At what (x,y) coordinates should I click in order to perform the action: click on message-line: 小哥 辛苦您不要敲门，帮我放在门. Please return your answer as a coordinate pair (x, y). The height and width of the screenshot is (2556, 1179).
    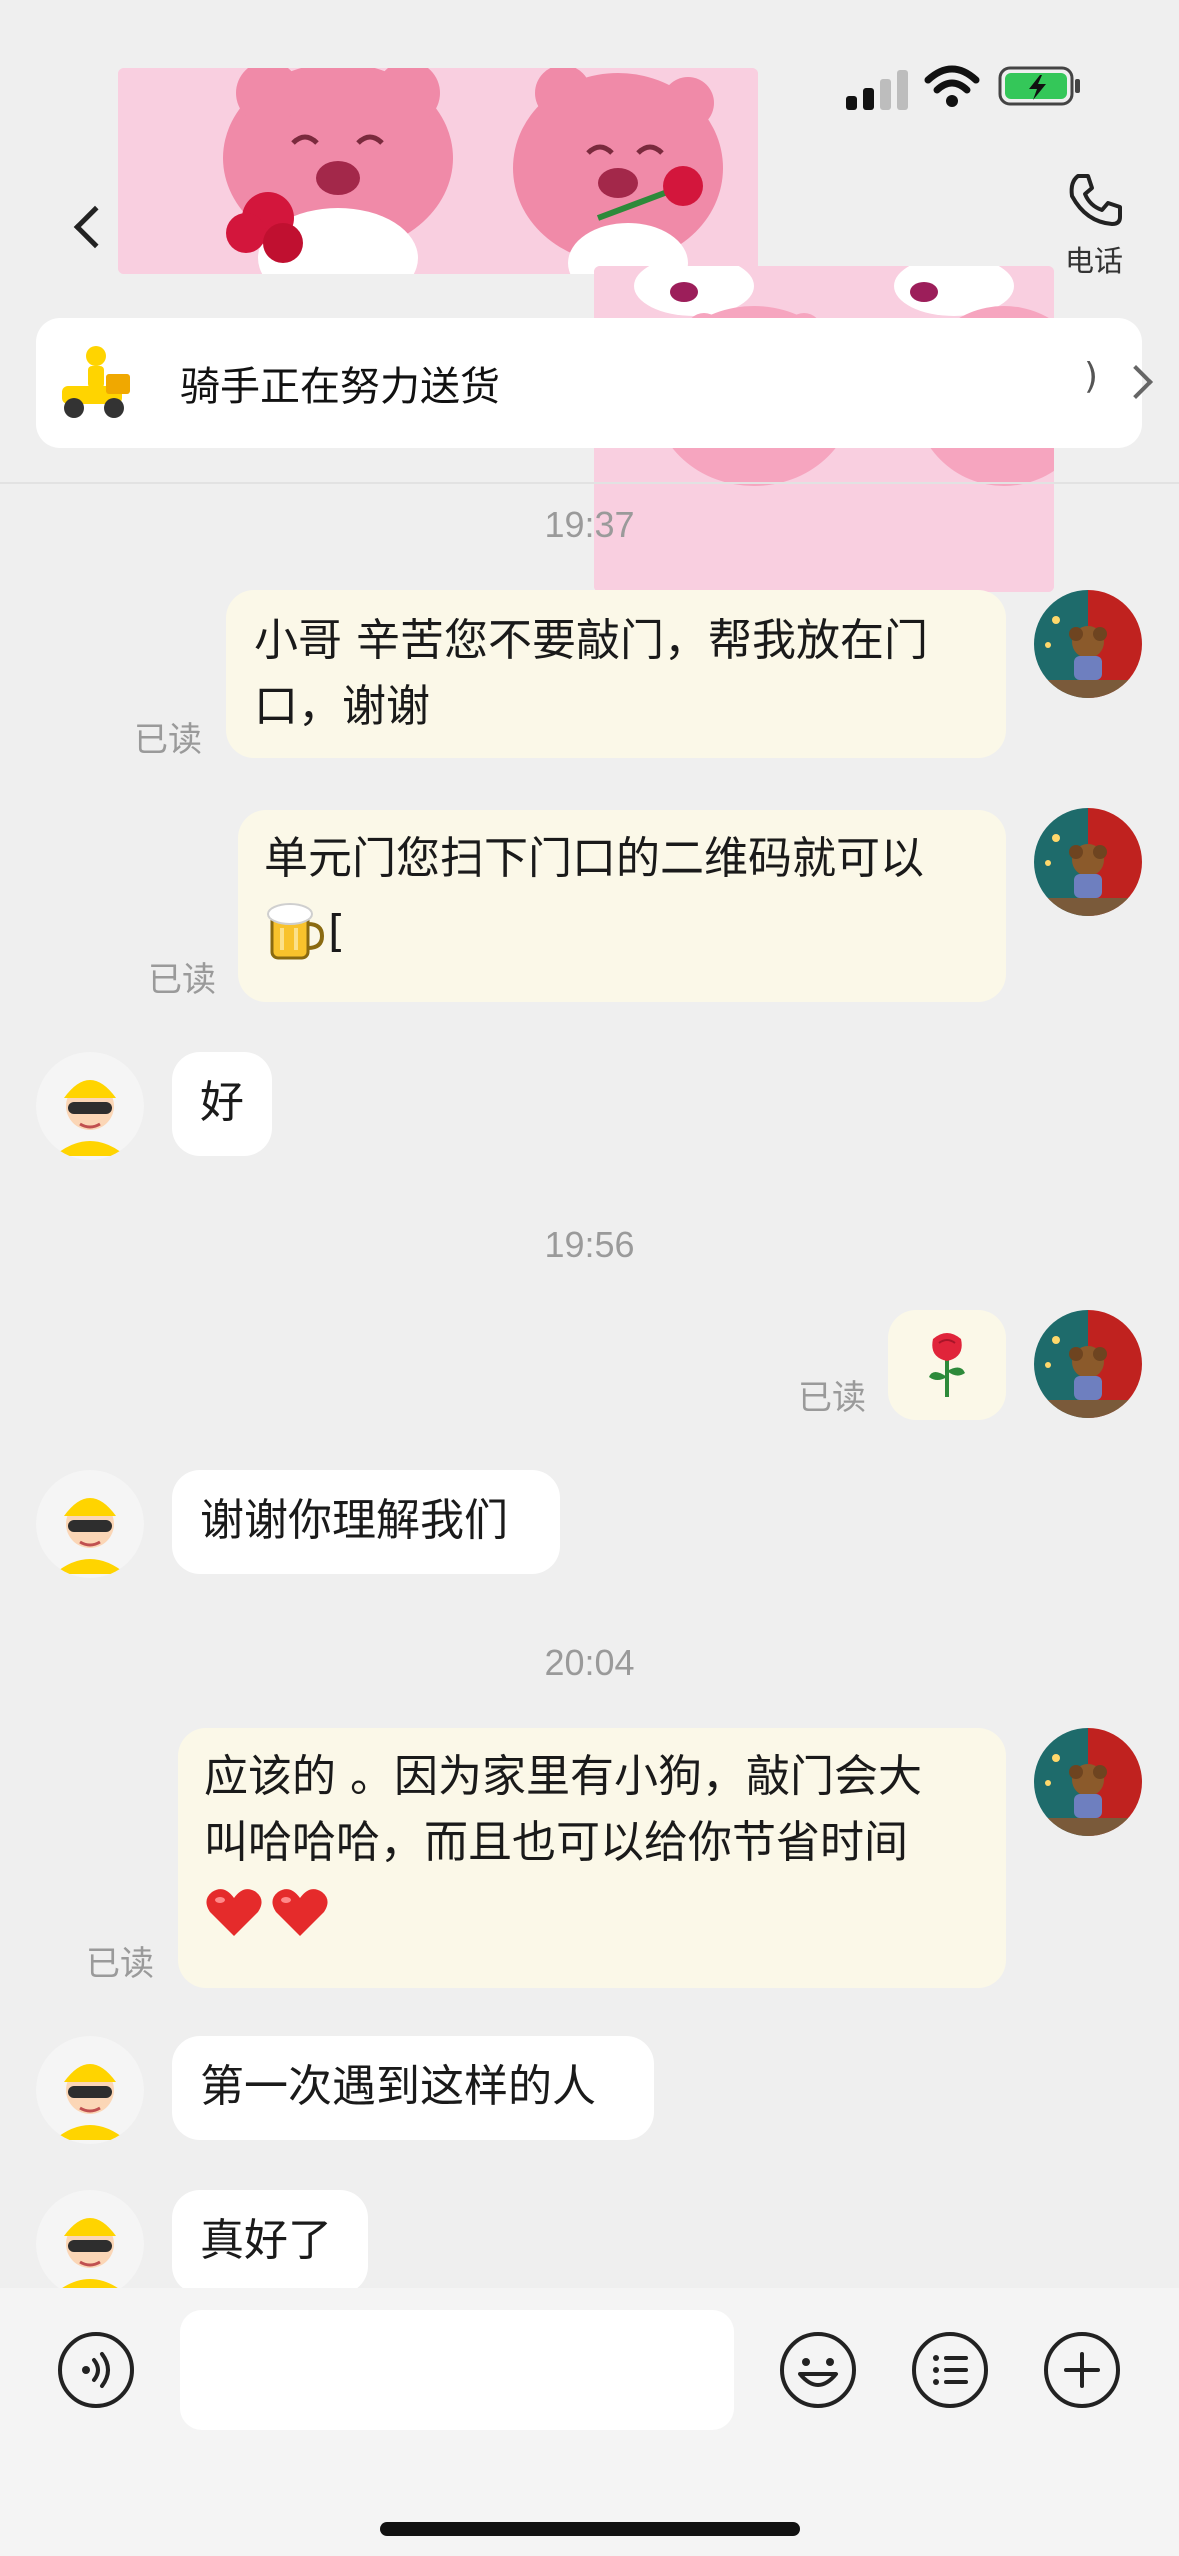
    Looking at the image, I should click on (591, 640).